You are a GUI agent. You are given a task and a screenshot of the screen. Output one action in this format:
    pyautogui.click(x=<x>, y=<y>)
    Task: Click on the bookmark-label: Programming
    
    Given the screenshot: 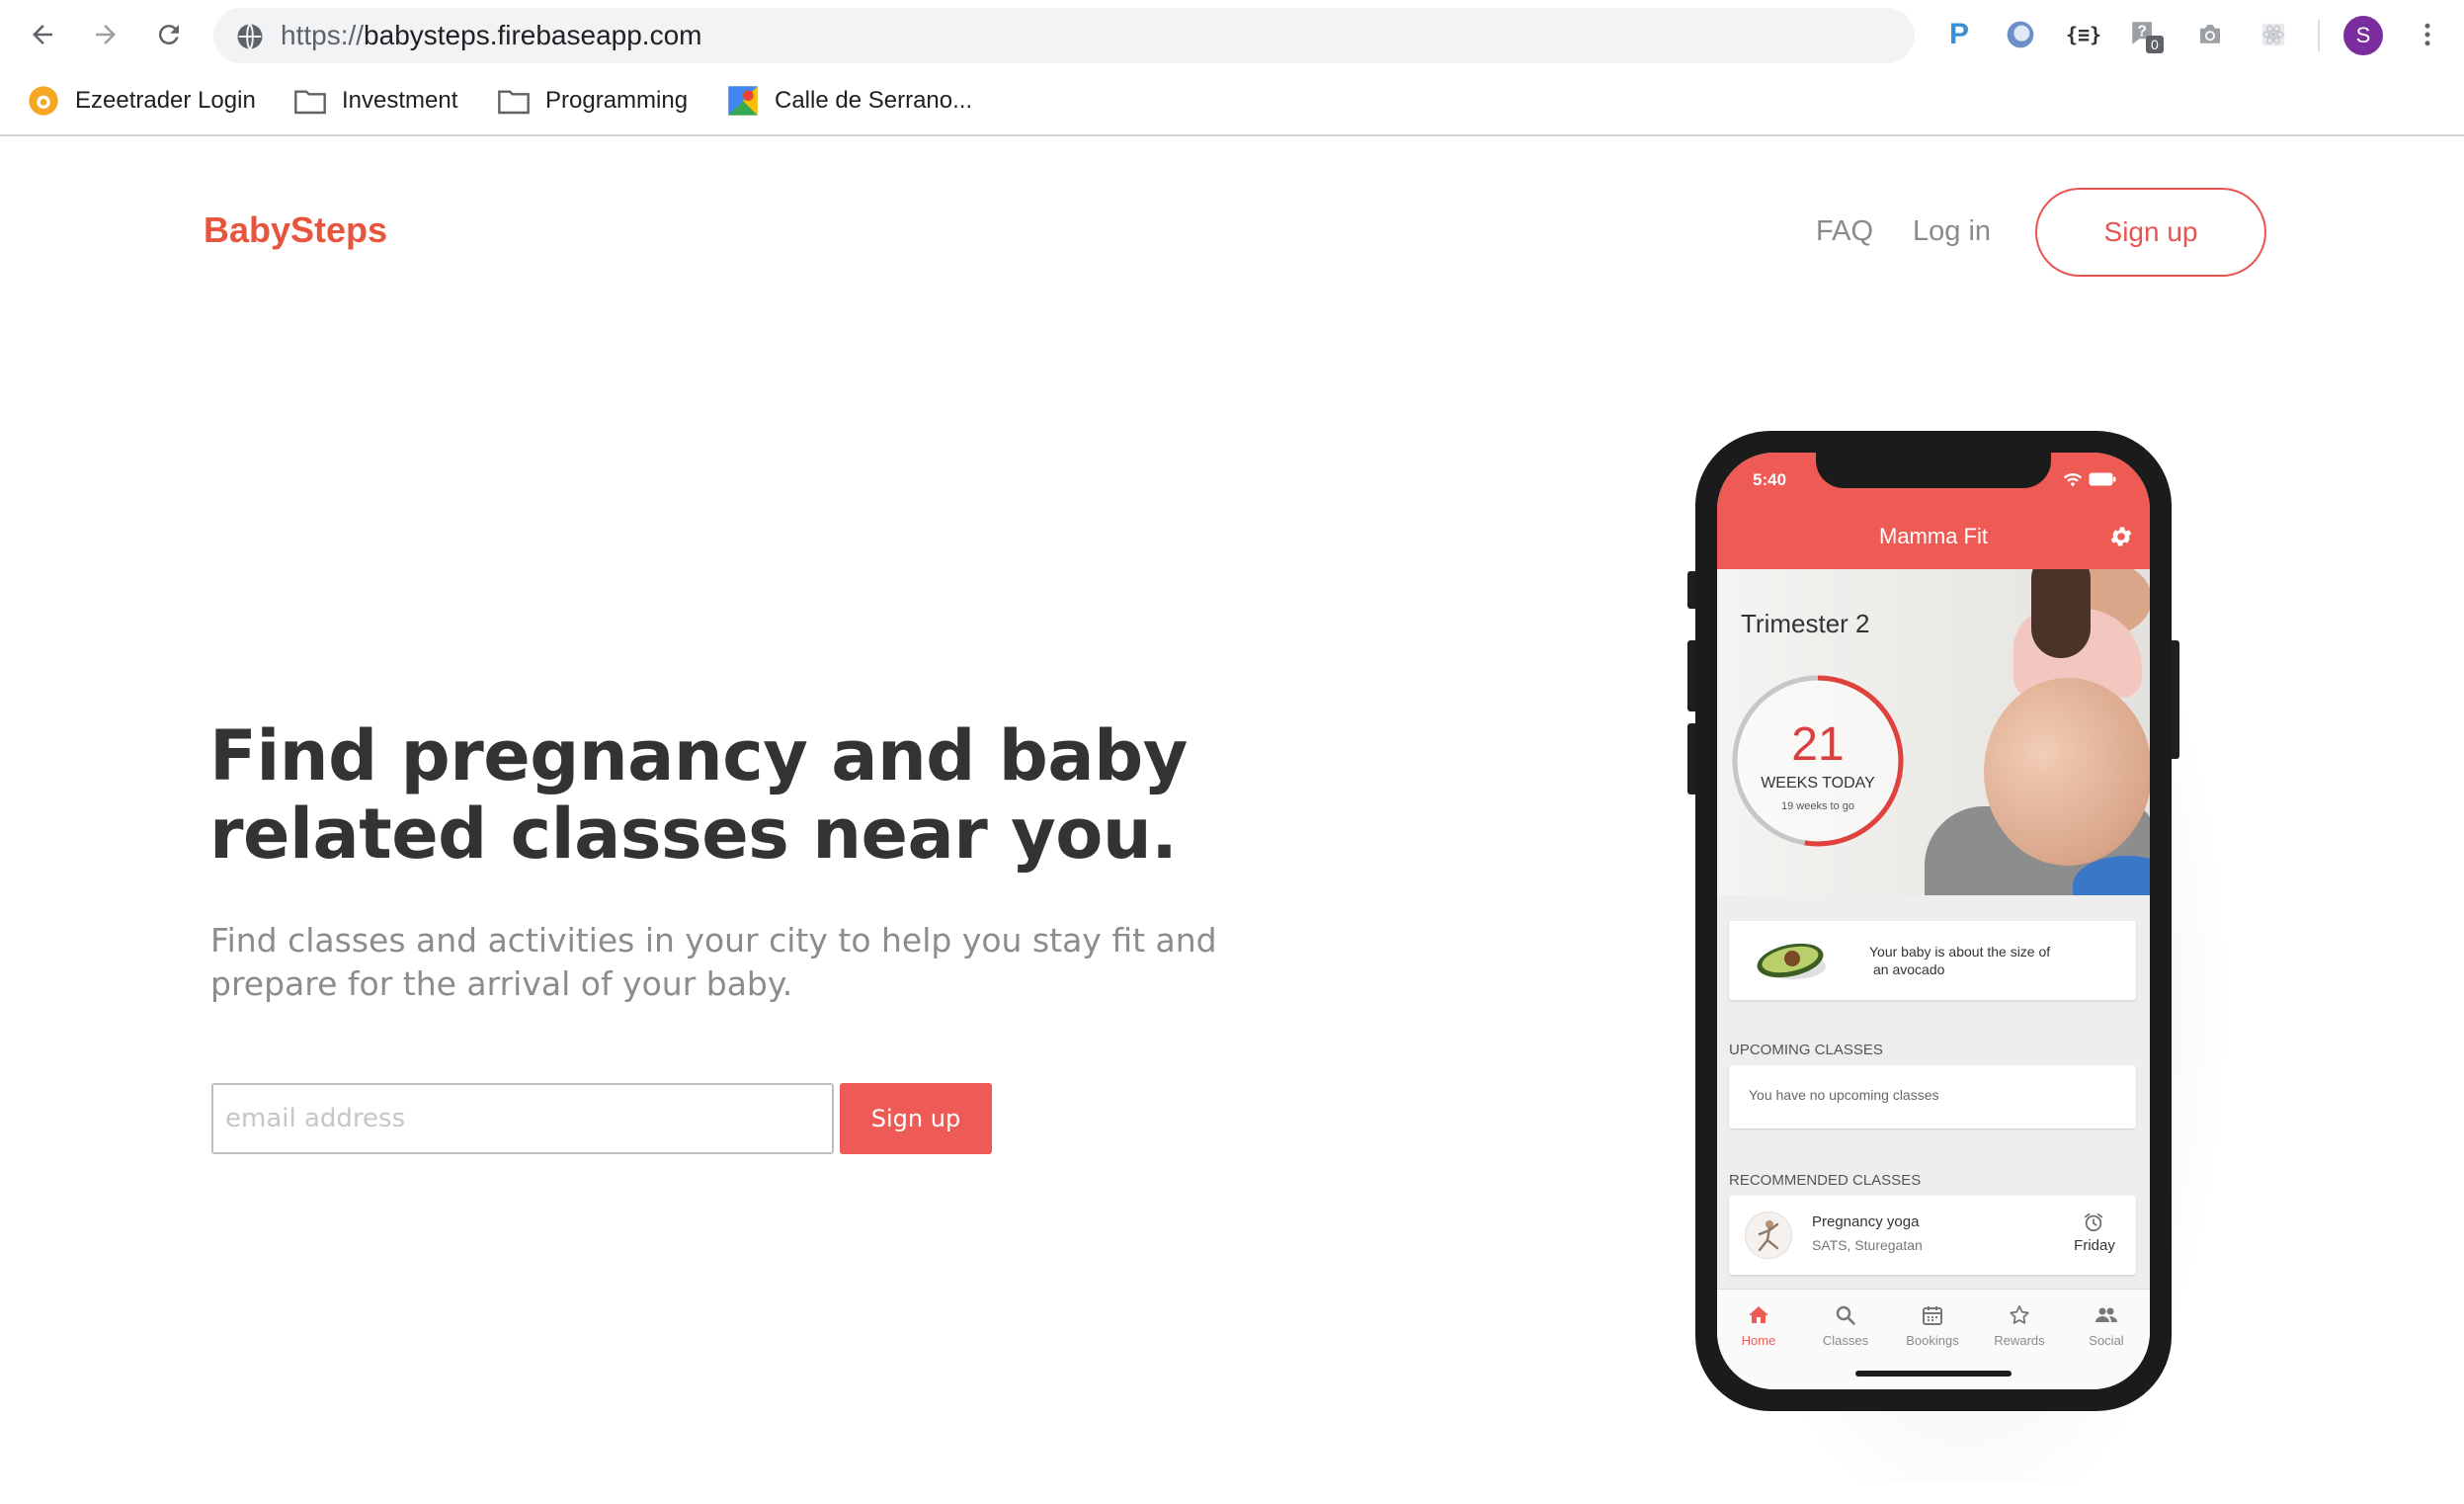 What is the action you would take?
    pyautogui.click(x=617, y=100)
    